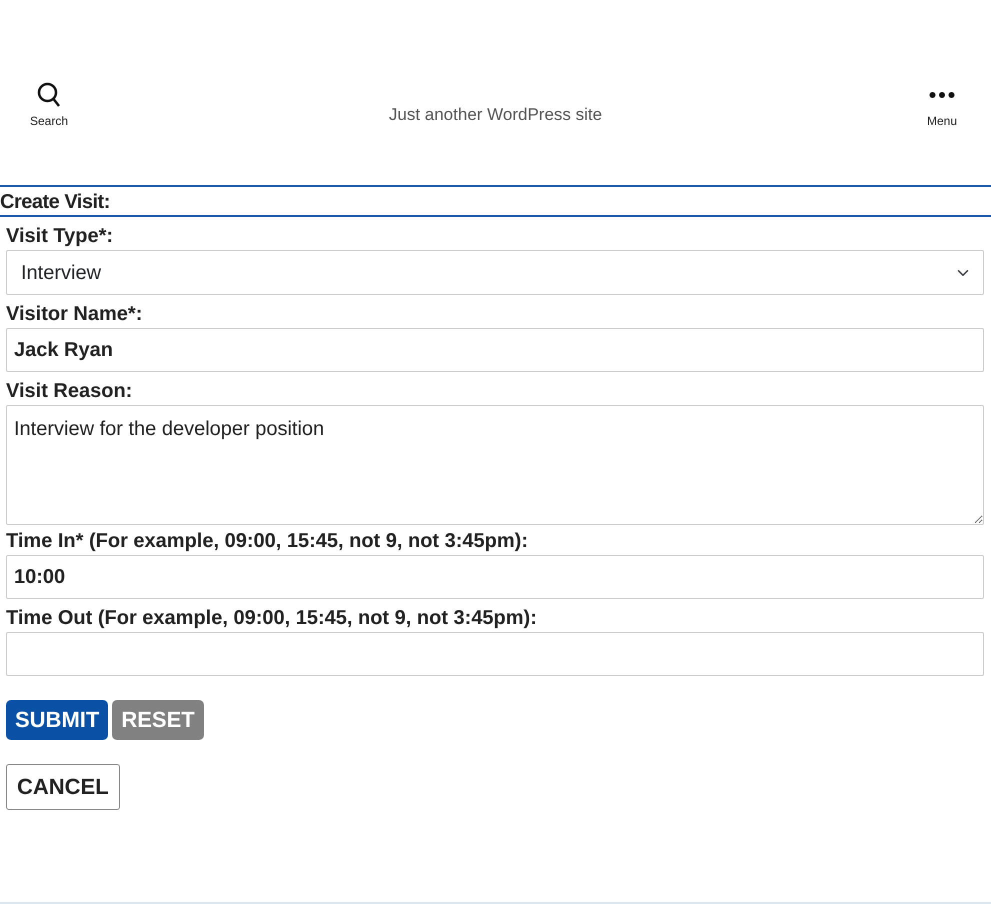  Describe the element at coordinates (63, 787) in the screenshot. I see `cancel-button: CANCEL` at that location.